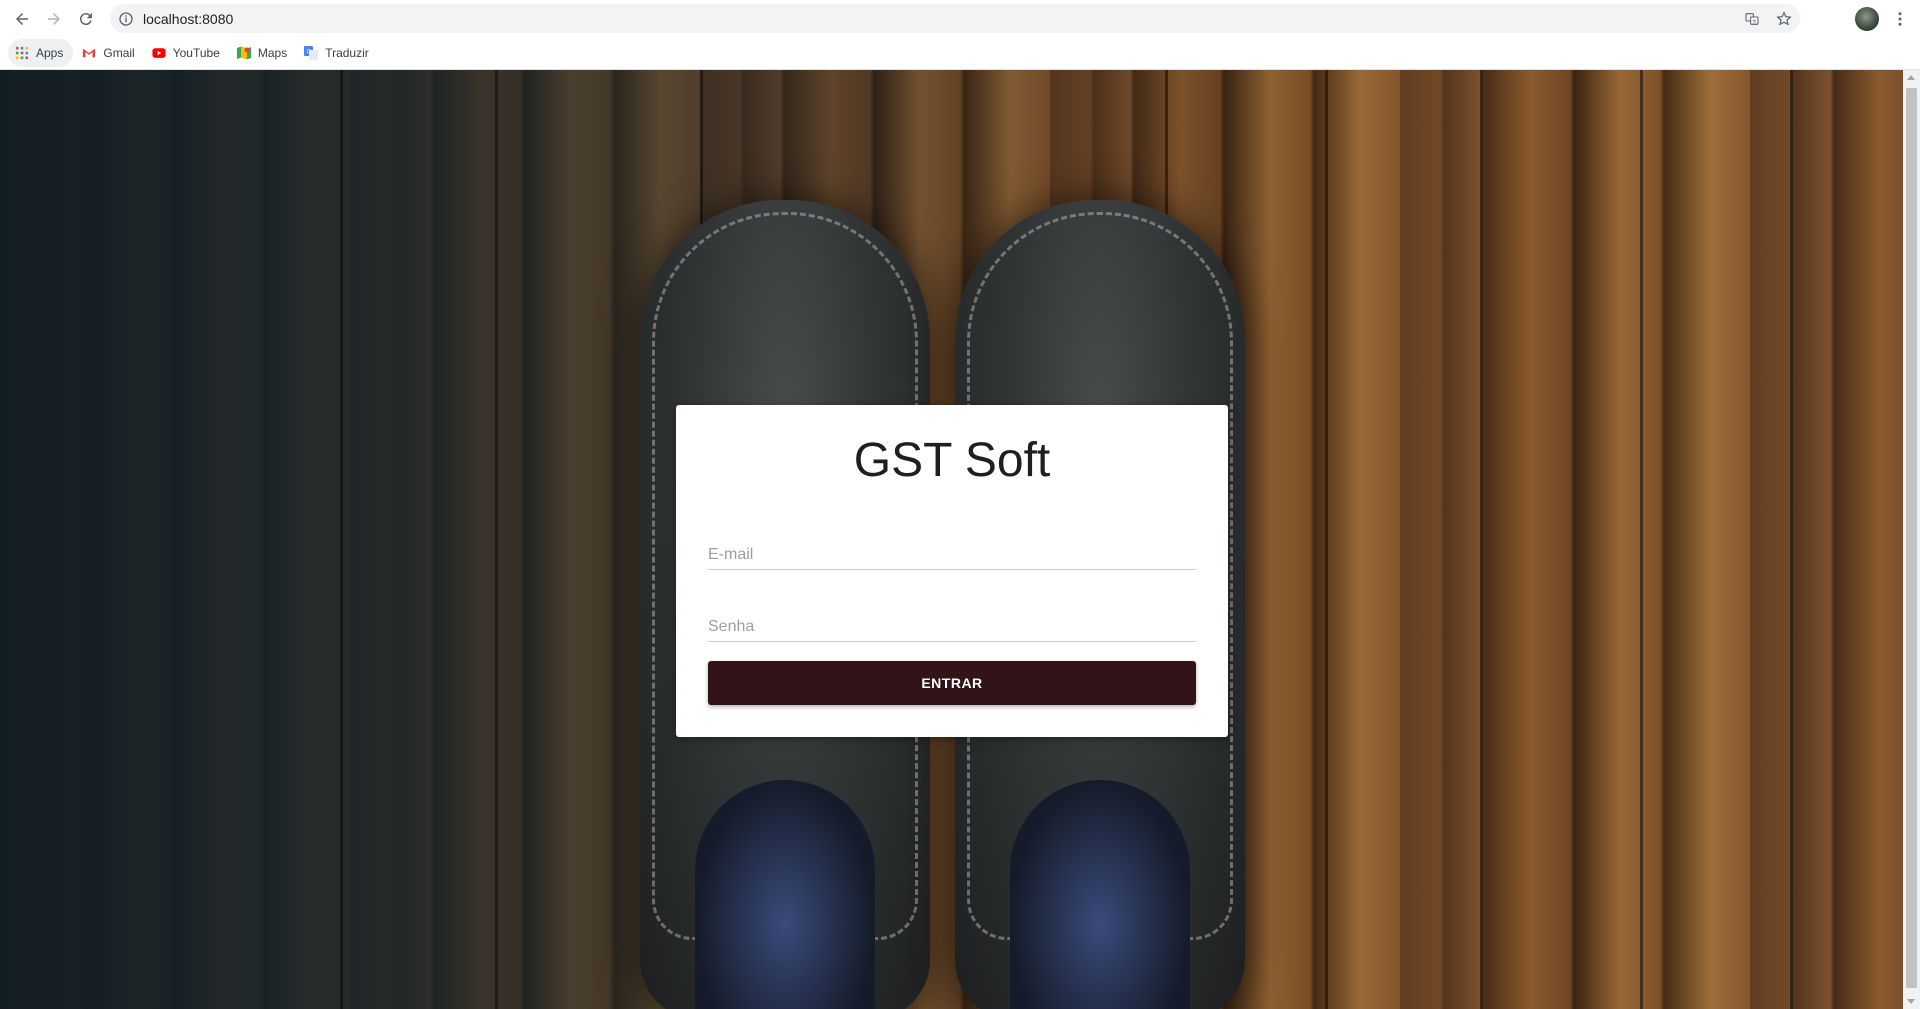  What do you see at coordinates (1911, 77) in the screenshot?
I see `scroll-up-icon` at bounding box center [1911, 77].